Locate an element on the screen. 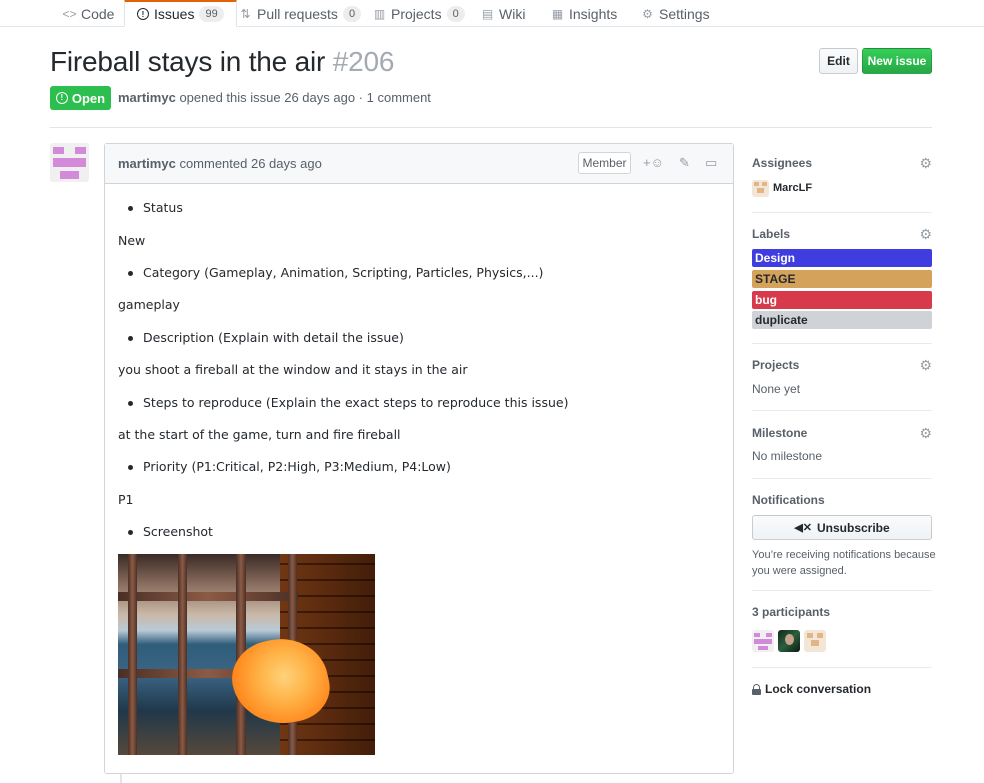 The image size is (984, 783). book-icon: ▤ is located at coordinates (487, 13).